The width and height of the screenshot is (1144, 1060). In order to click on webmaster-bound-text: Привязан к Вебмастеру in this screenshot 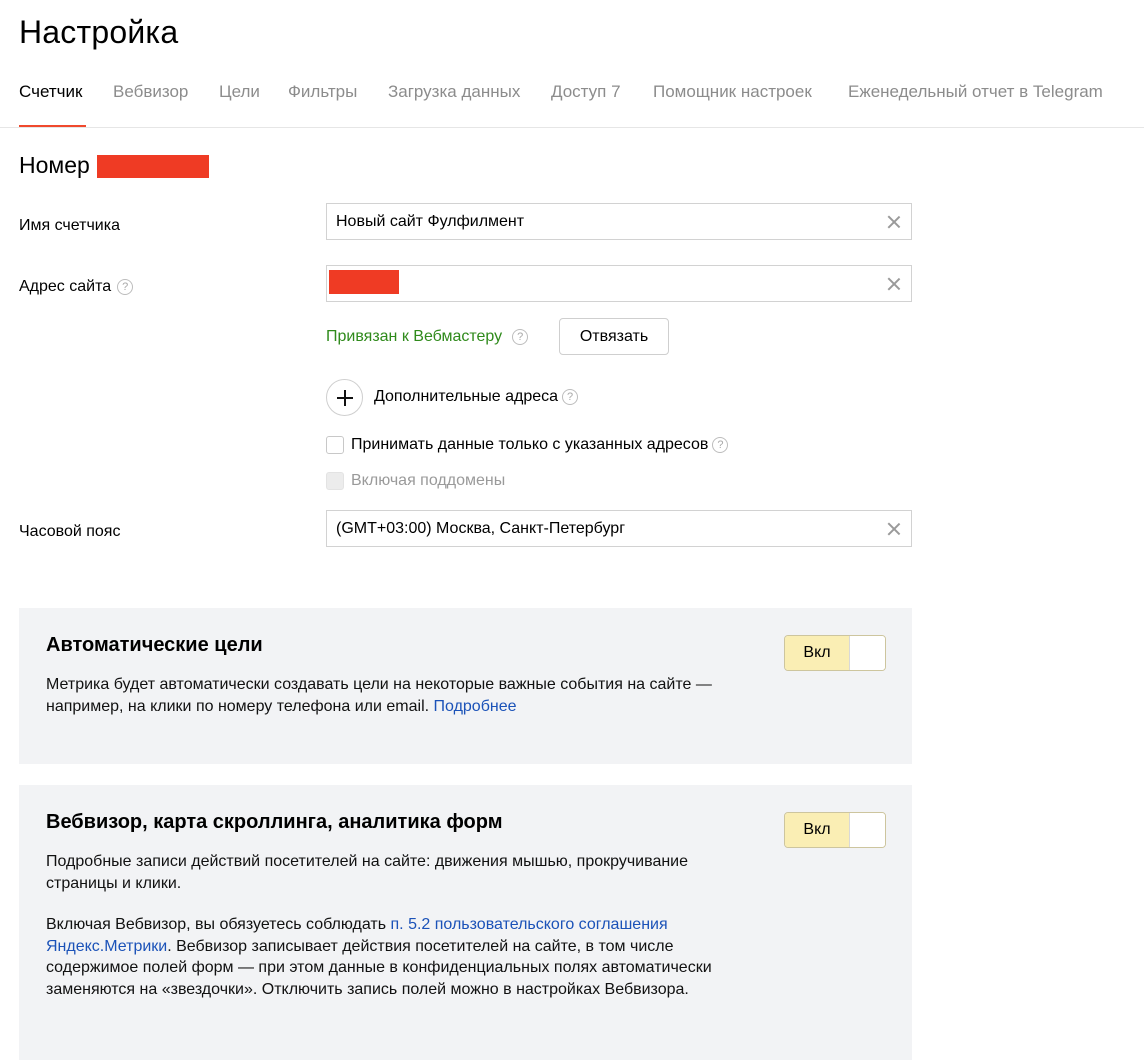, I will do `click(414, 336)`.